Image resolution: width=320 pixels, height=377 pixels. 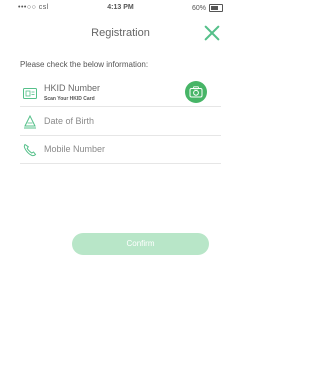 I want to click on hkid-label: HKID Number, so click(x=72, y=88).